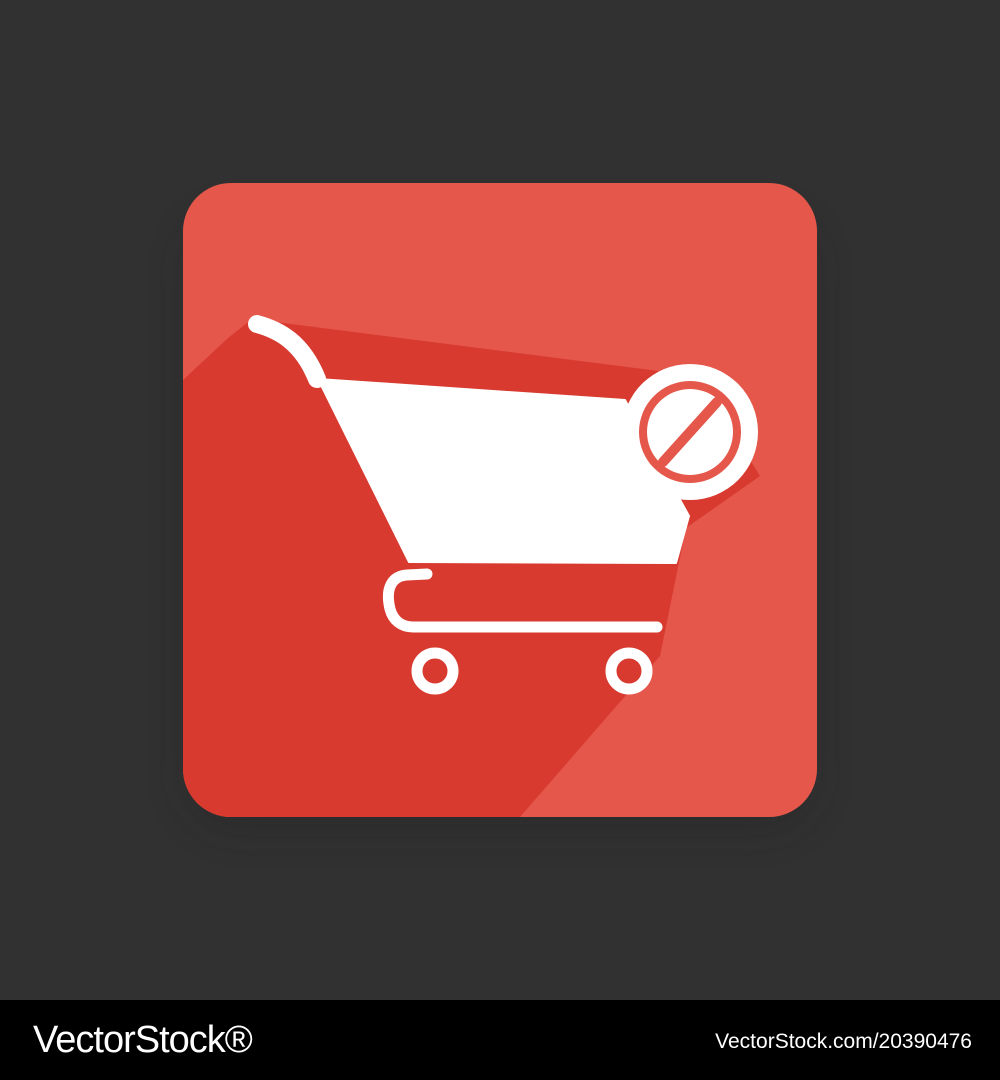 The width and height of the screenshot is (1000, 1080). Describe the element at coordinates (843, 1041) in the screenshot. I see `vectorstock-image-id: VectorStock.com/20390476` at that location.